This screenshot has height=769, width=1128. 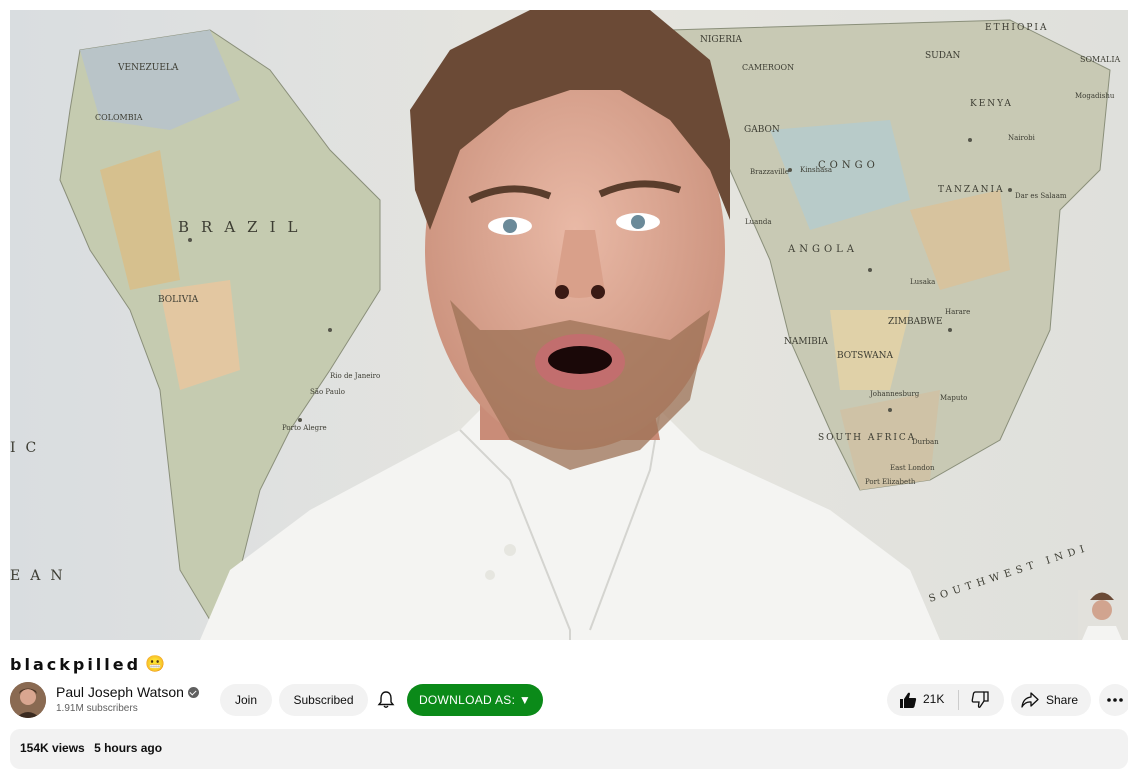 What do you see at coordinates (327, 392) in the screenshot?
I see `map-label: São Paulo` at bounding box center [327, 392].